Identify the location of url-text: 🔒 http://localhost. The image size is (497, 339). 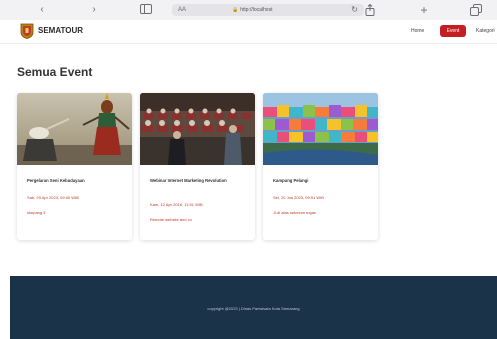
(252, 10).